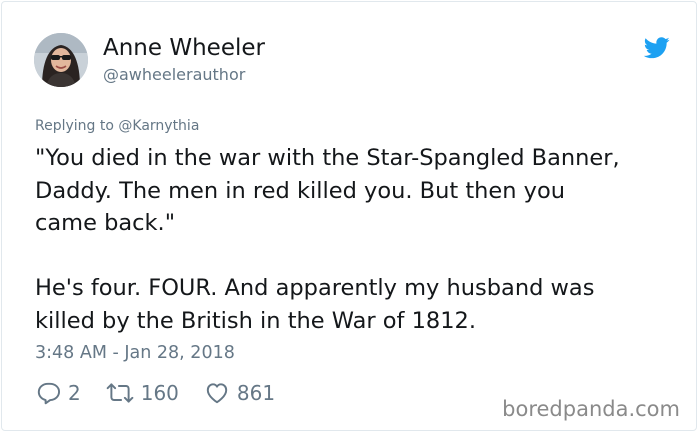 This screenshot has width=700, height=434. I want to click on author-handle: @awheelerauthor, so click(174, 75).